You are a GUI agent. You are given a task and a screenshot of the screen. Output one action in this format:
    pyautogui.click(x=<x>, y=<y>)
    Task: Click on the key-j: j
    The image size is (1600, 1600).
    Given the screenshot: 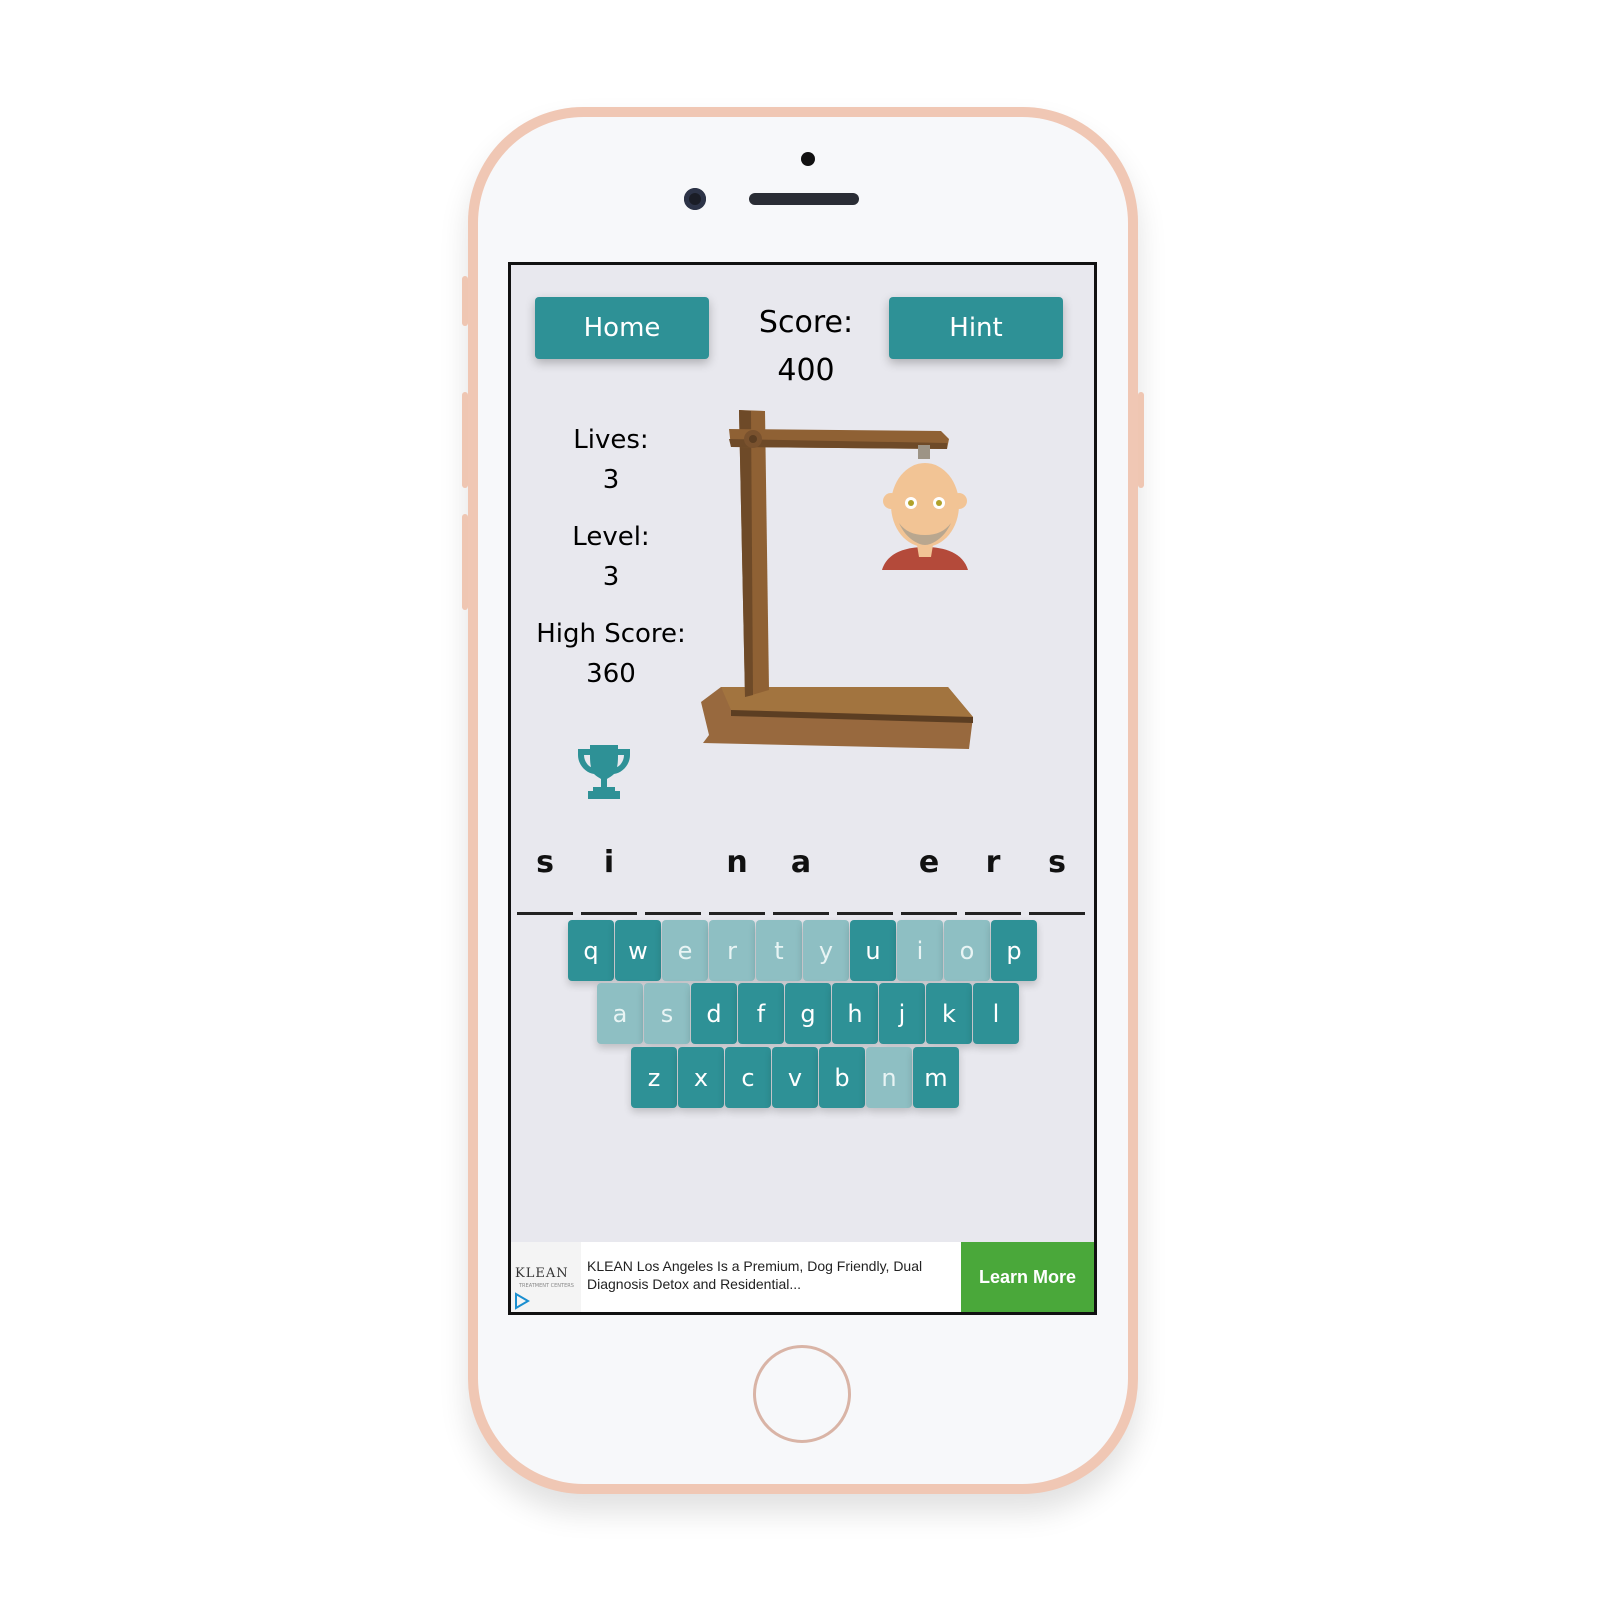 What is the action you would take?
    pyautogui.click(x=902, y=1013)
    